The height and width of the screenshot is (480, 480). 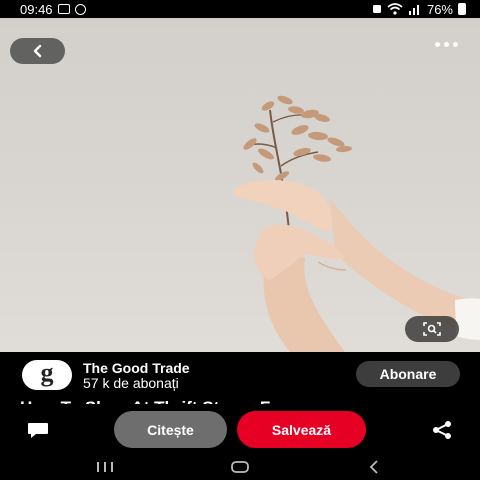 I want to click on battery-icon, so click(x=462, y=9).